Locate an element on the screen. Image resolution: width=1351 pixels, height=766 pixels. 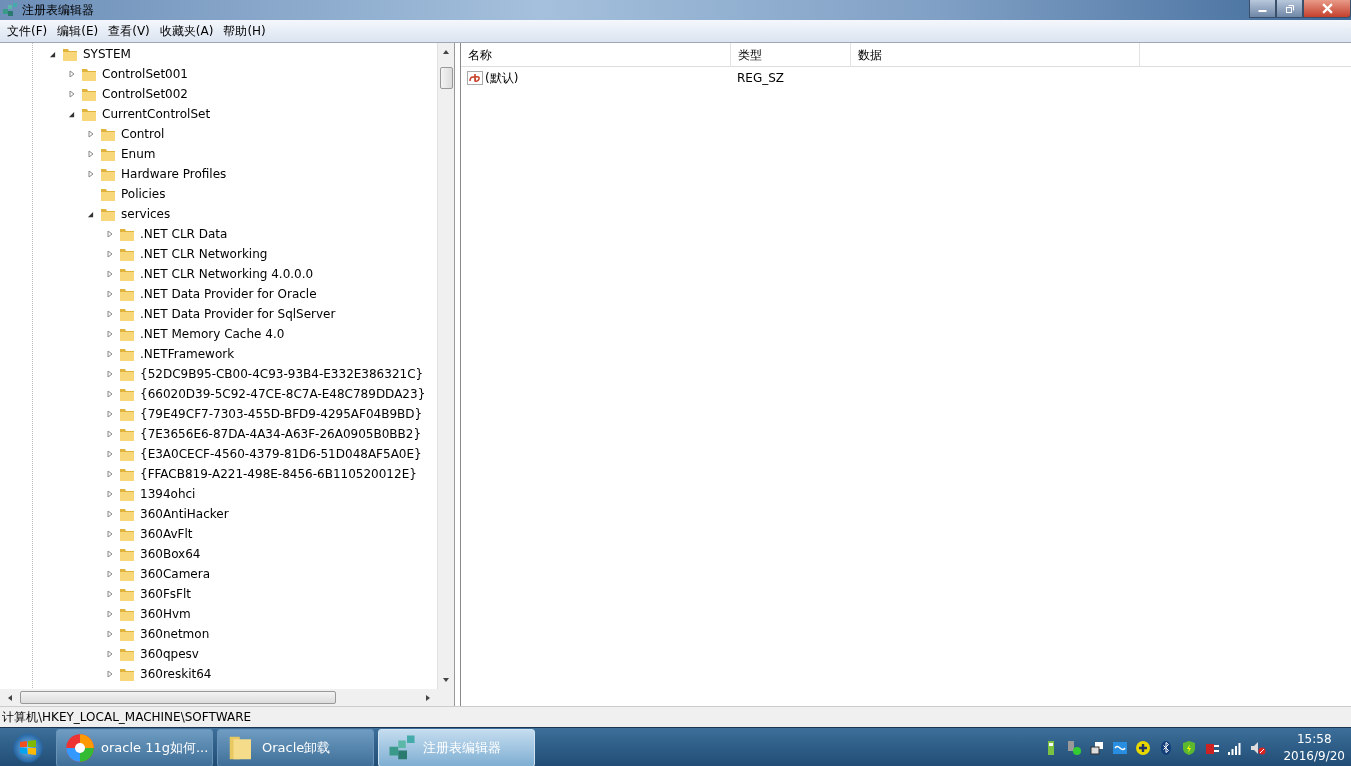
menu-item: 编辑(E) is located at coordinates (78, 31).